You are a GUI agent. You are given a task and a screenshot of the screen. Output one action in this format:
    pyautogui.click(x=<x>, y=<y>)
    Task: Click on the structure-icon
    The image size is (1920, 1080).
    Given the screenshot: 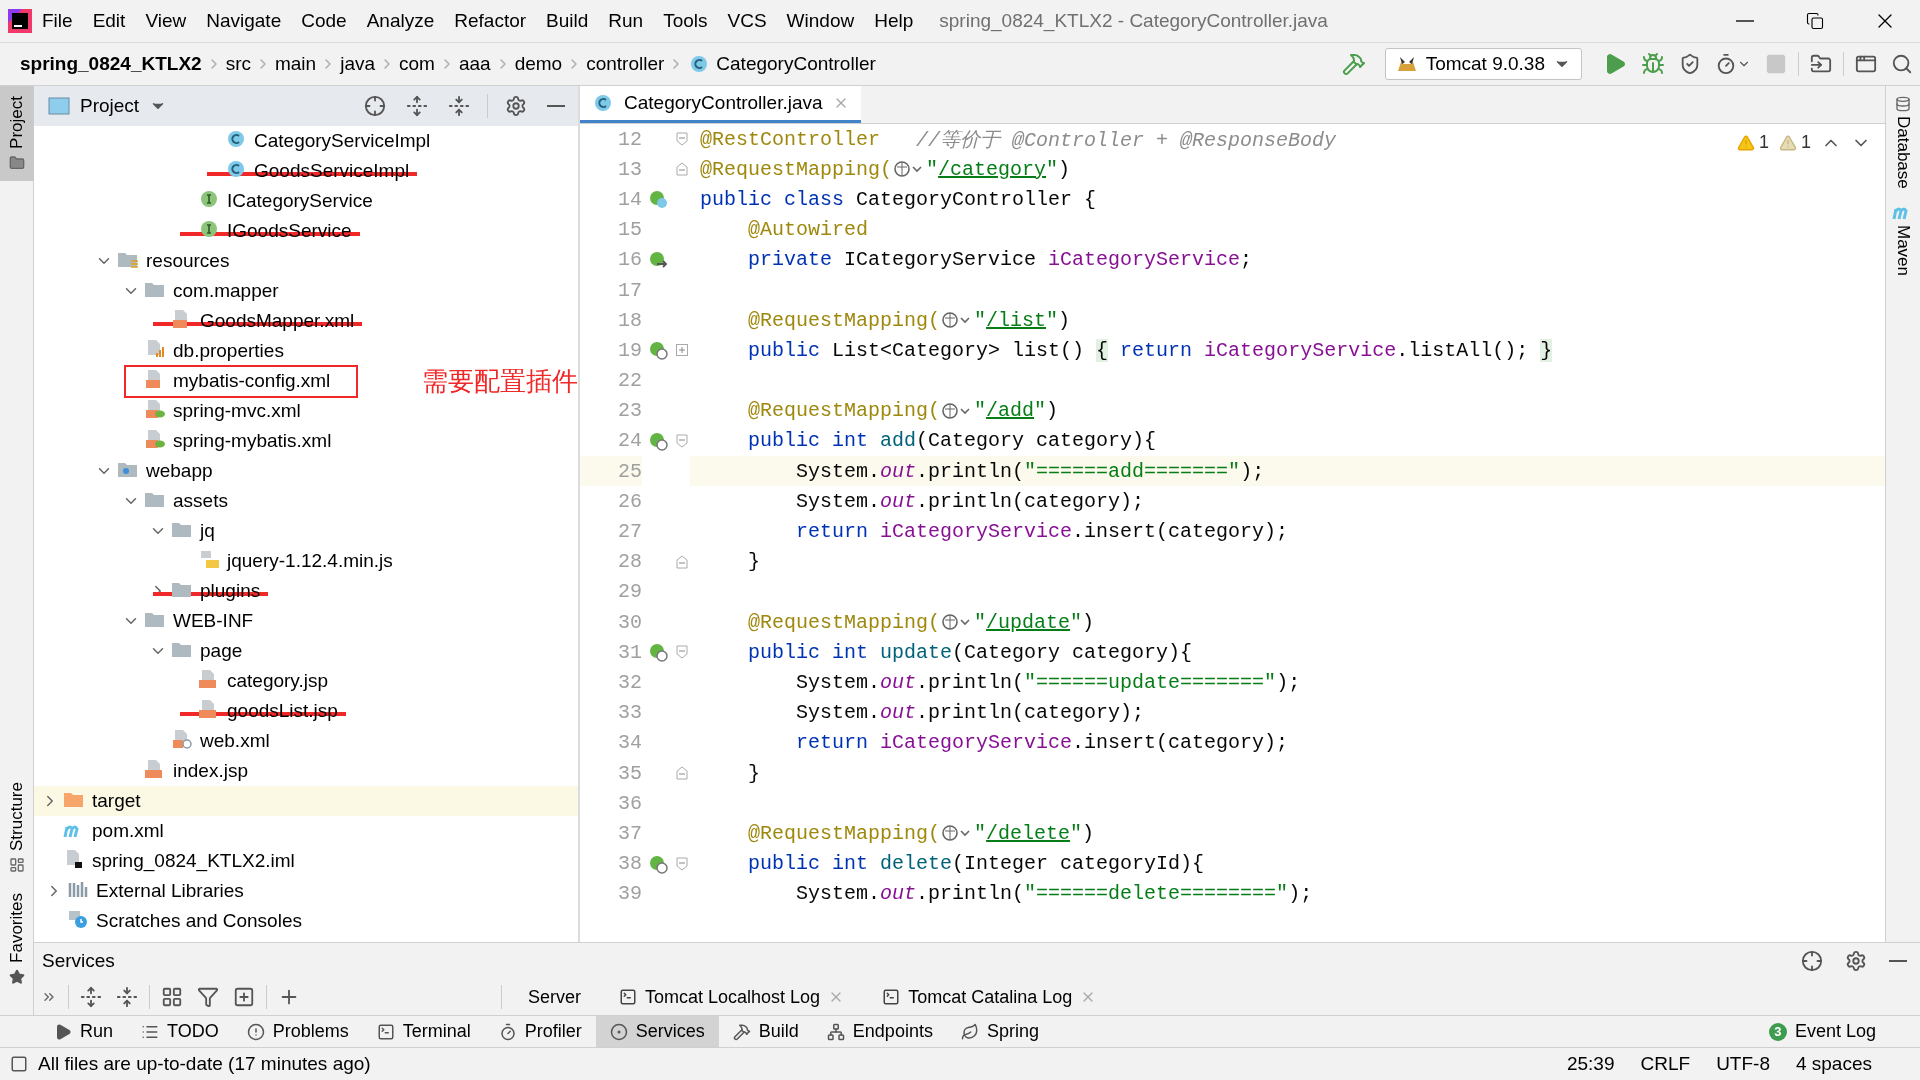 What is the action you would take?
    pyautogui.click(x=17, y=865)
    